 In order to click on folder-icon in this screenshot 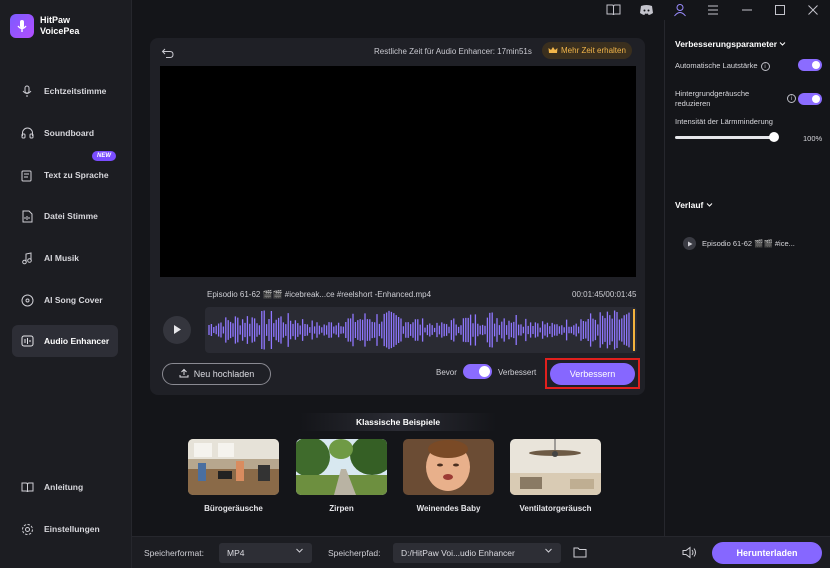, I will do `click(580, 553)`.